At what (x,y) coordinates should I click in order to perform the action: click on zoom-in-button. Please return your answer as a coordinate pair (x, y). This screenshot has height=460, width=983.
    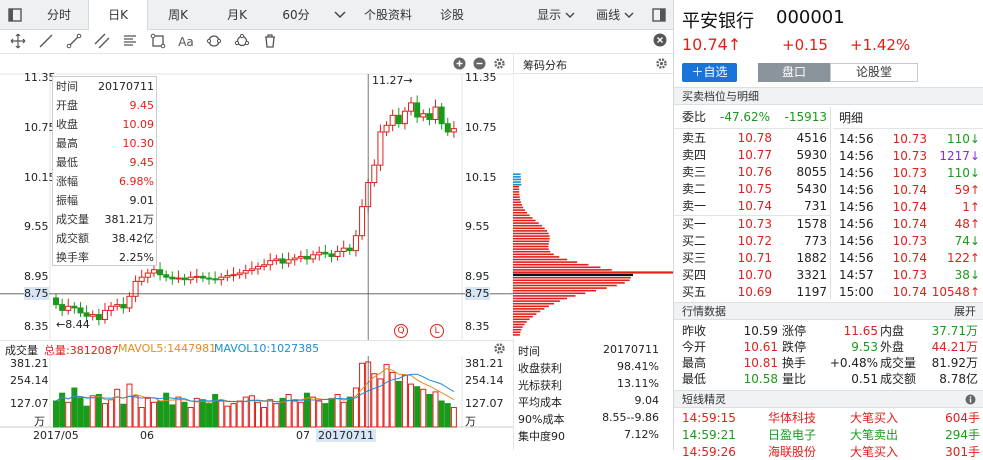
    Looking at the image, I should click on (459, 65).